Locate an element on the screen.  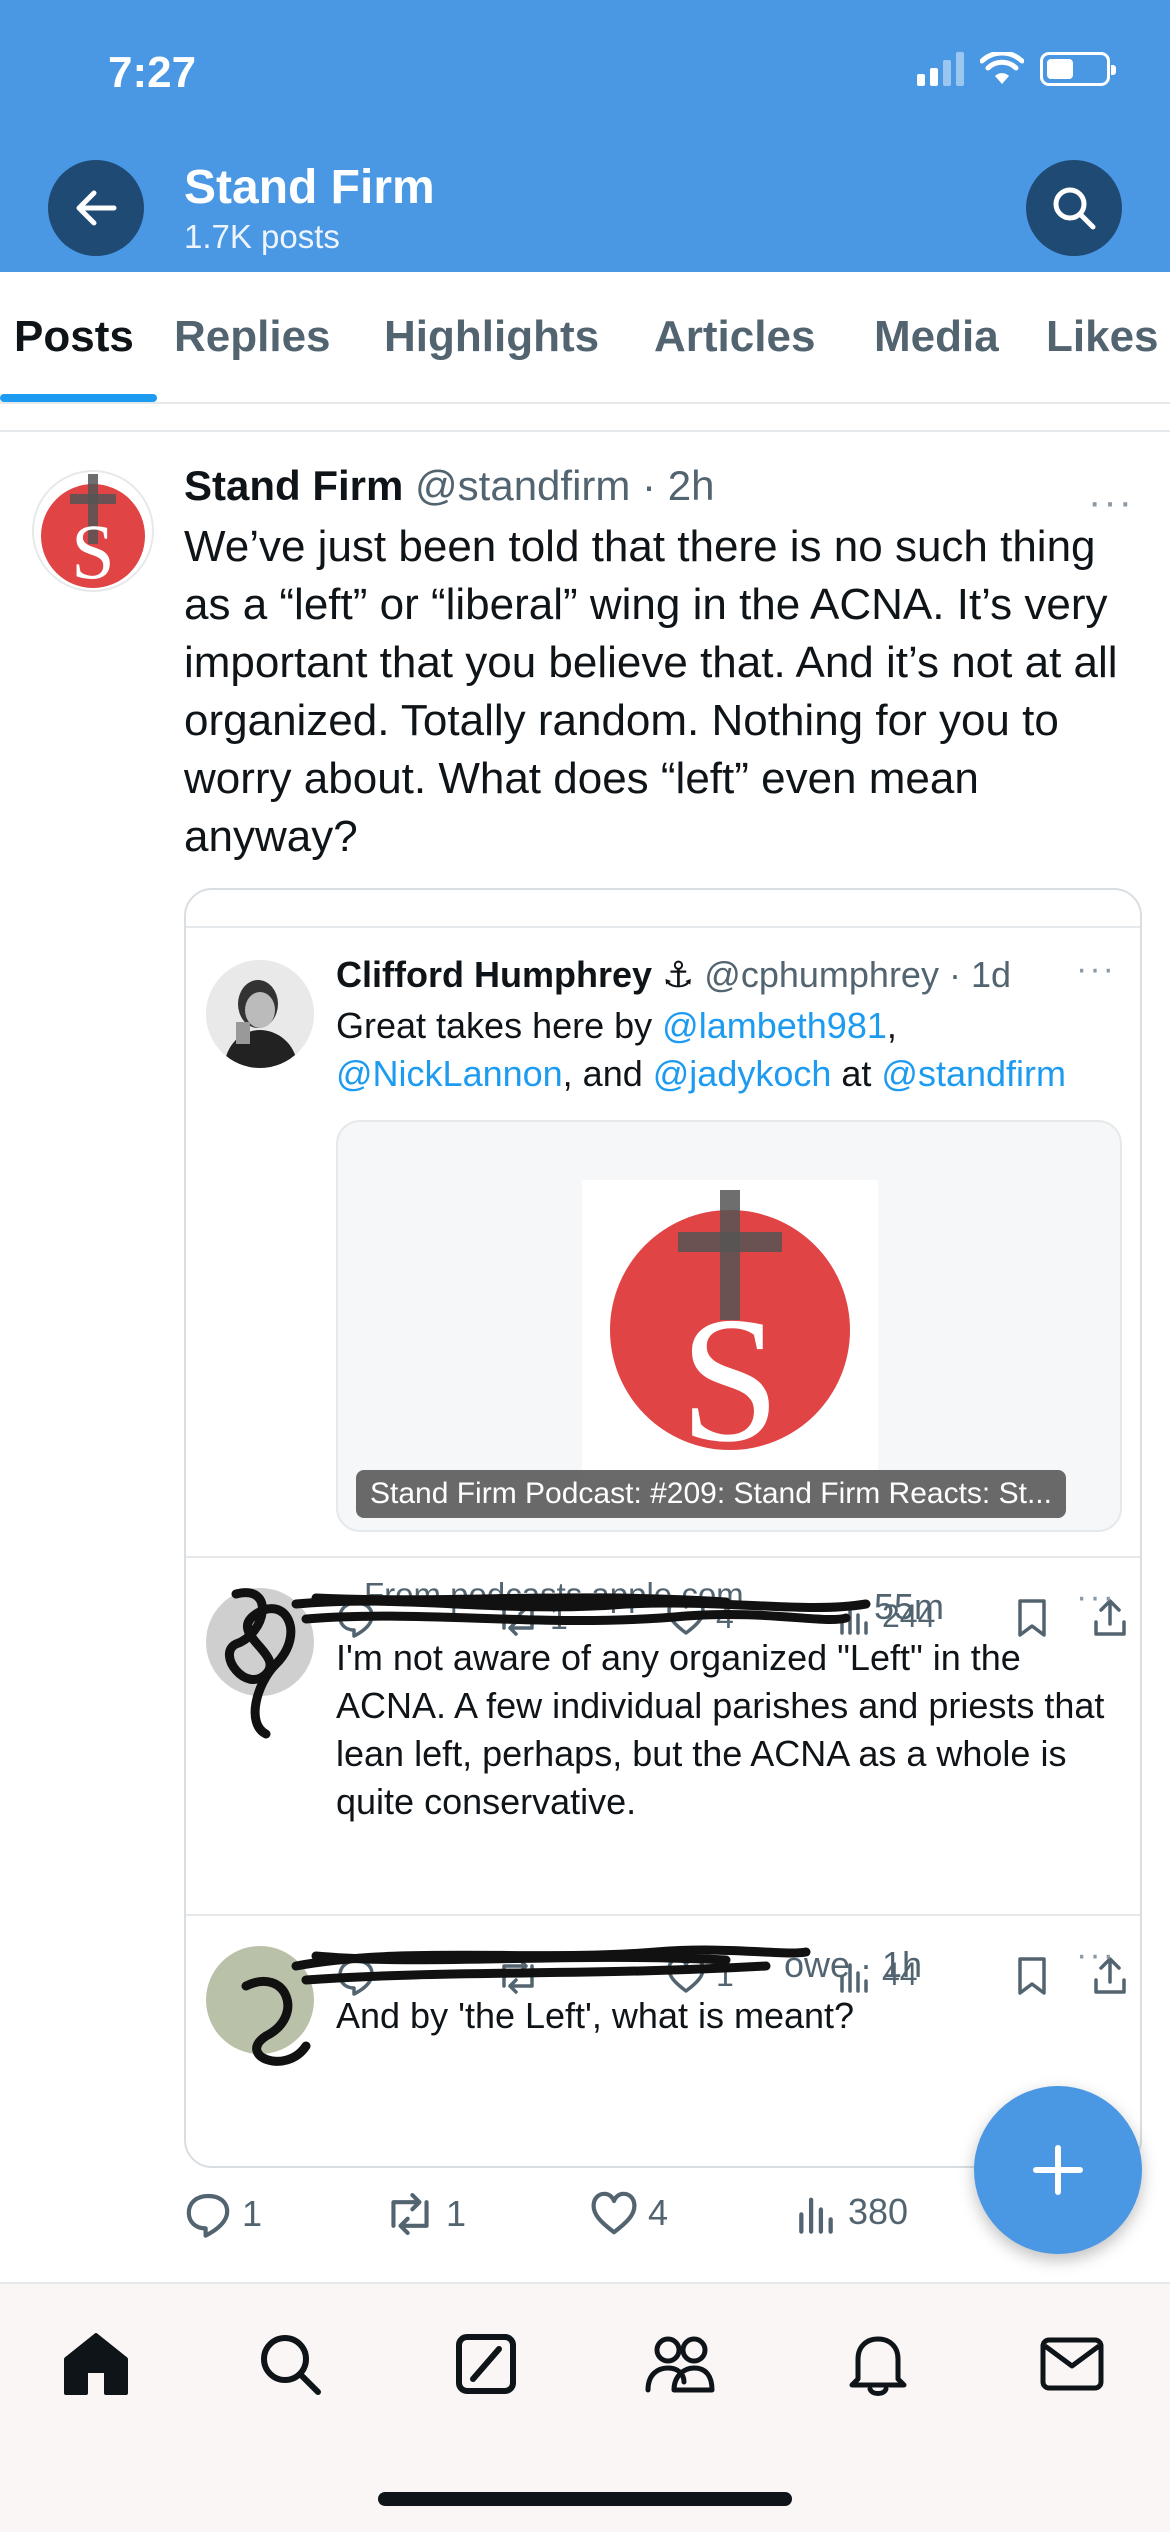
author-name: Clifford Humphrey ⚓ is located at coordinates (515, 974).